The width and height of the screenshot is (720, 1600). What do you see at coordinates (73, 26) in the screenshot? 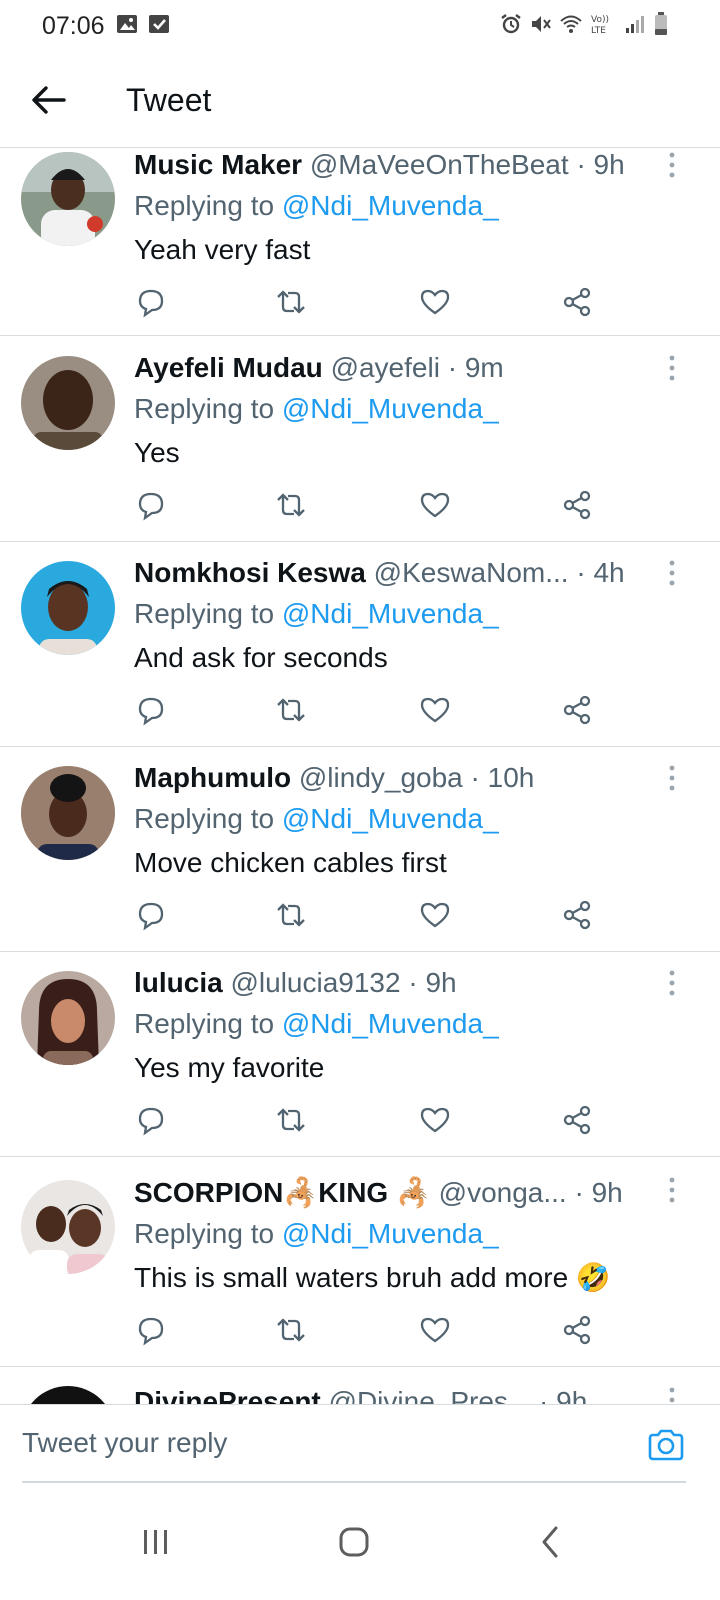
I see `status-time: 07:06` at bounding box center [73, 26].